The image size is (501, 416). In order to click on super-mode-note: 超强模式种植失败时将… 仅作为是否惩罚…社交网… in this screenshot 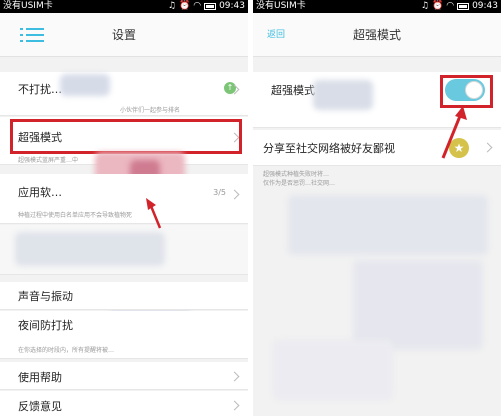, I will do `click(299, 179)`.